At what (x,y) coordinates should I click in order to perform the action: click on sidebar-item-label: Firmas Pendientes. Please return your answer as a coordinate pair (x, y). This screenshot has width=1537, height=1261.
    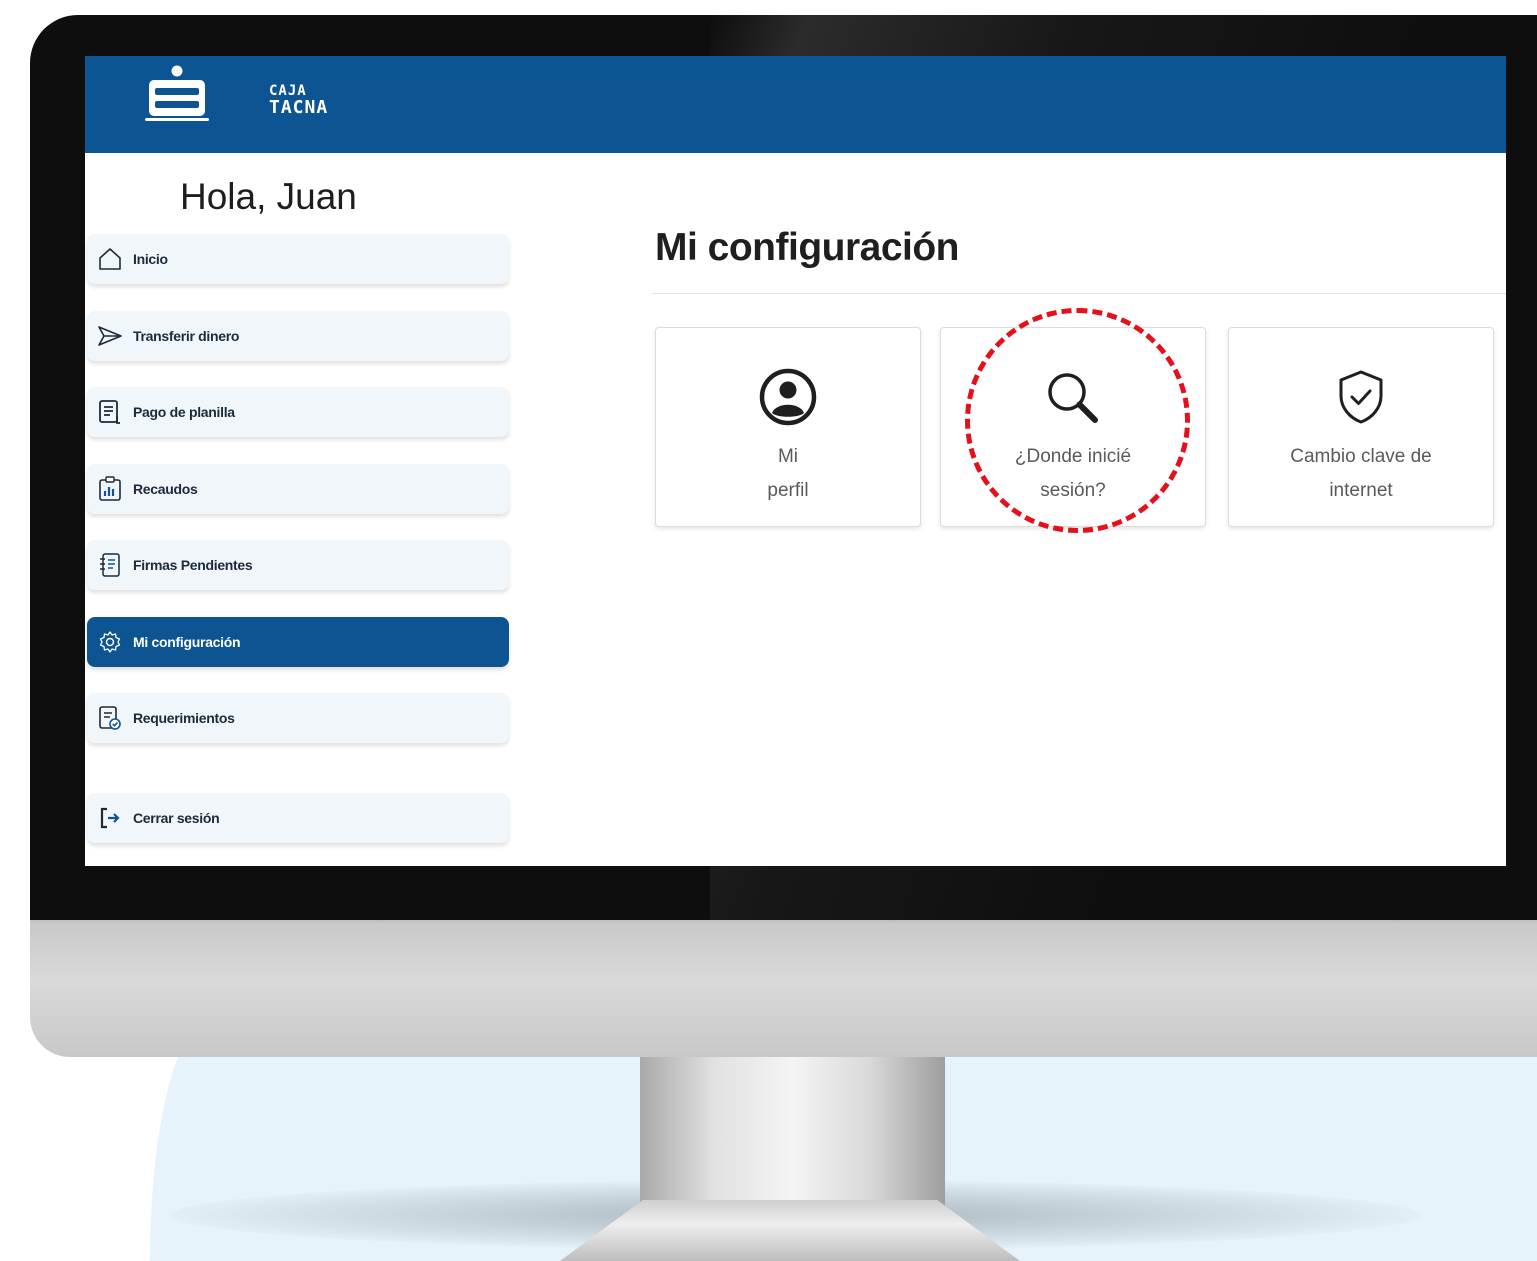
    Looking at the image, I should click on (193, 565).